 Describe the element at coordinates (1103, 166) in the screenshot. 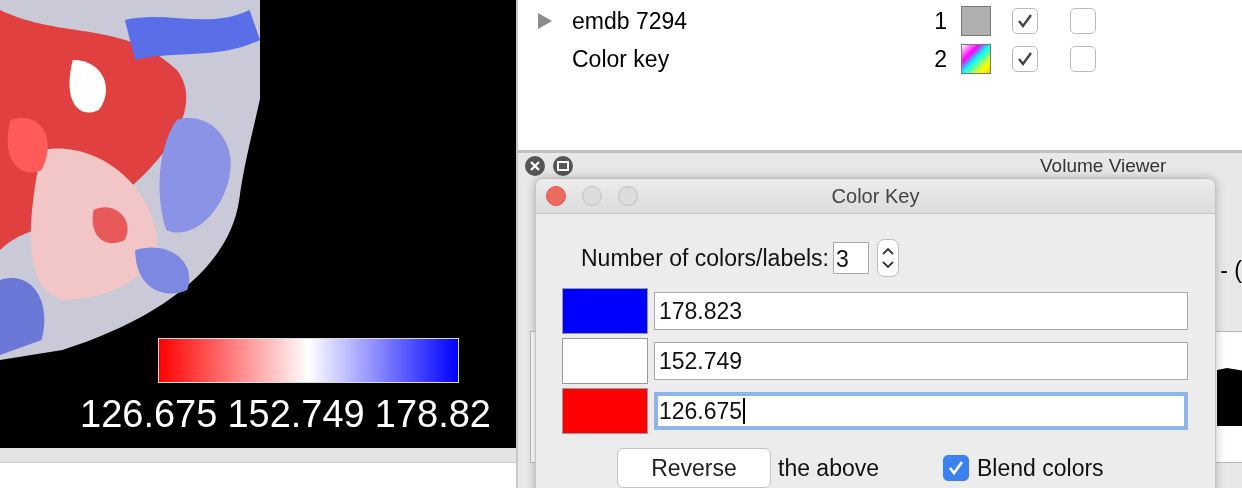

I see `panel-title: Volume Viewer` at that location.